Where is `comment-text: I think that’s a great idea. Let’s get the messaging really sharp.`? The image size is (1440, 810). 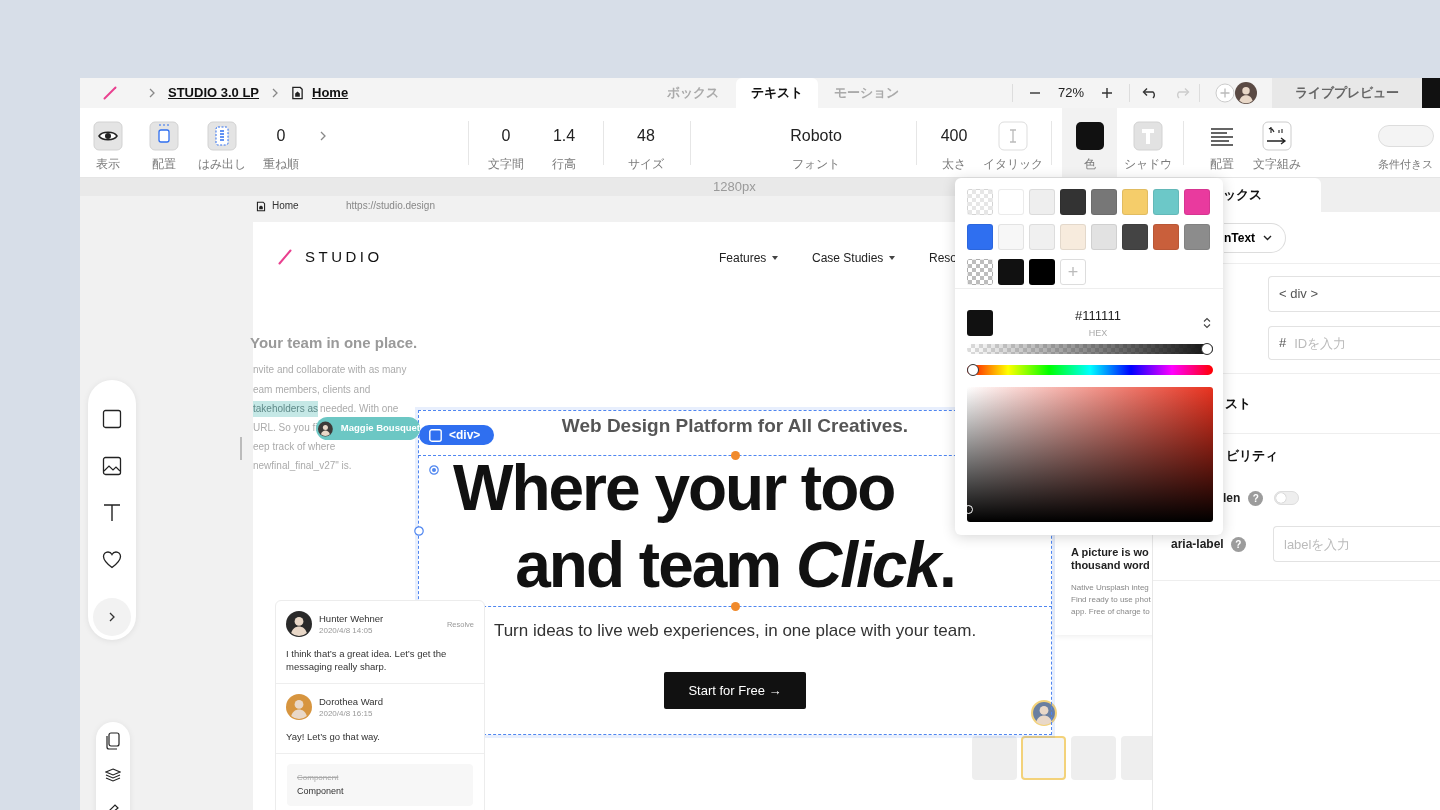
comment-text: I think that’s a great idea. Let’s get the messaging really sharp. is located at coordinates (367, 660).